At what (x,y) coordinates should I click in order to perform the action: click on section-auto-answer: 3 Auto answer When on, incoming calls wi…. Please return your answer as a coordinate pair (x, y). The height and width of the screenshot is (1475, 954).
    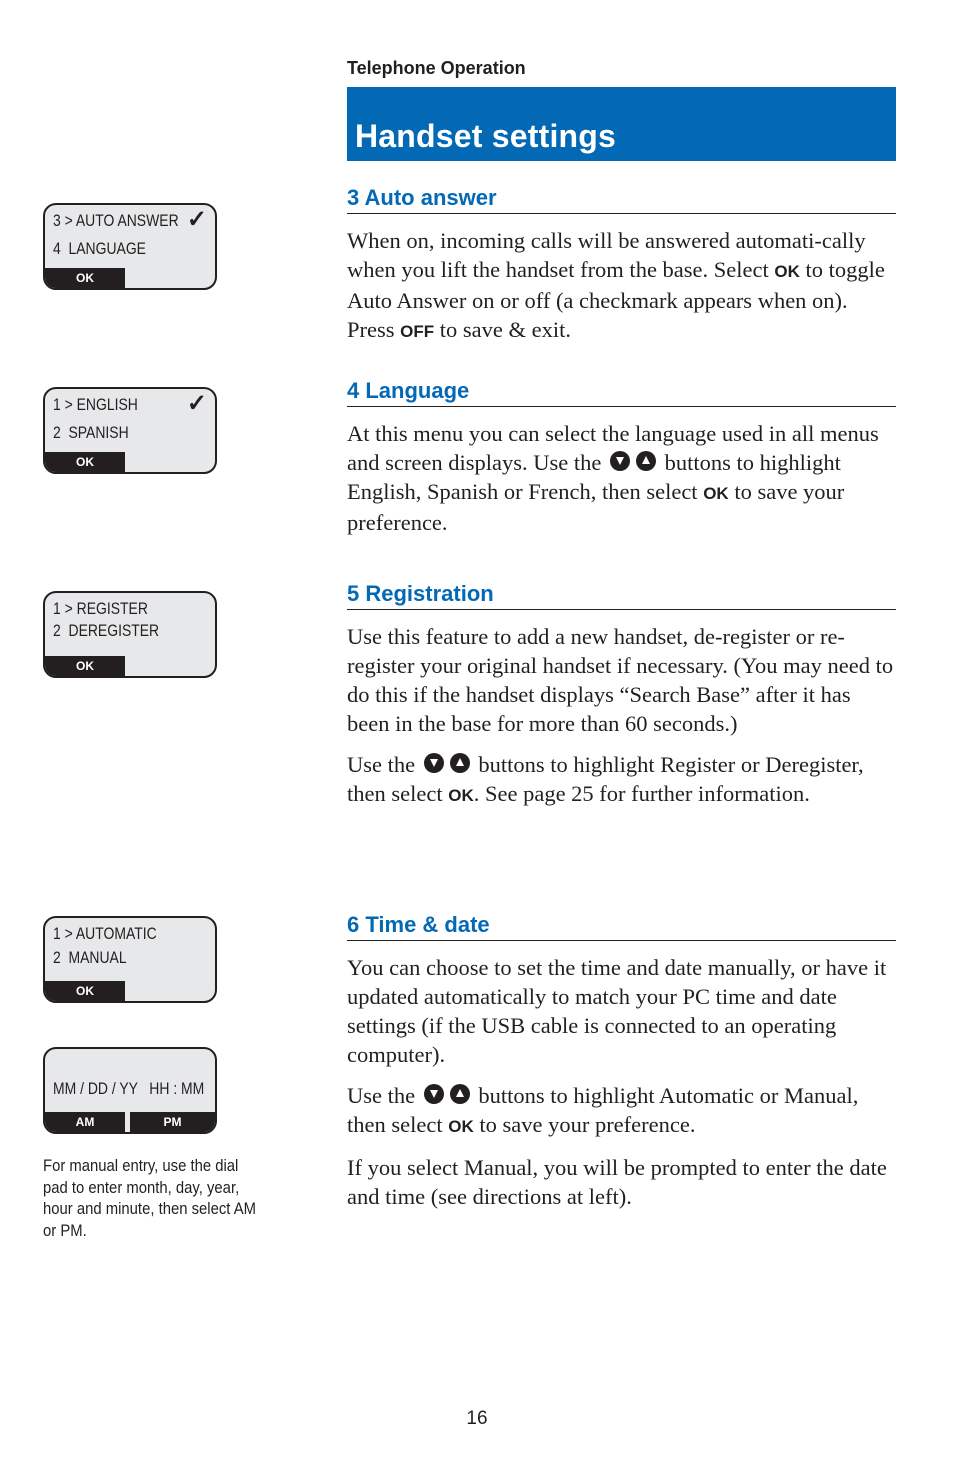
    Looking at the image, I should click on (621, 265).